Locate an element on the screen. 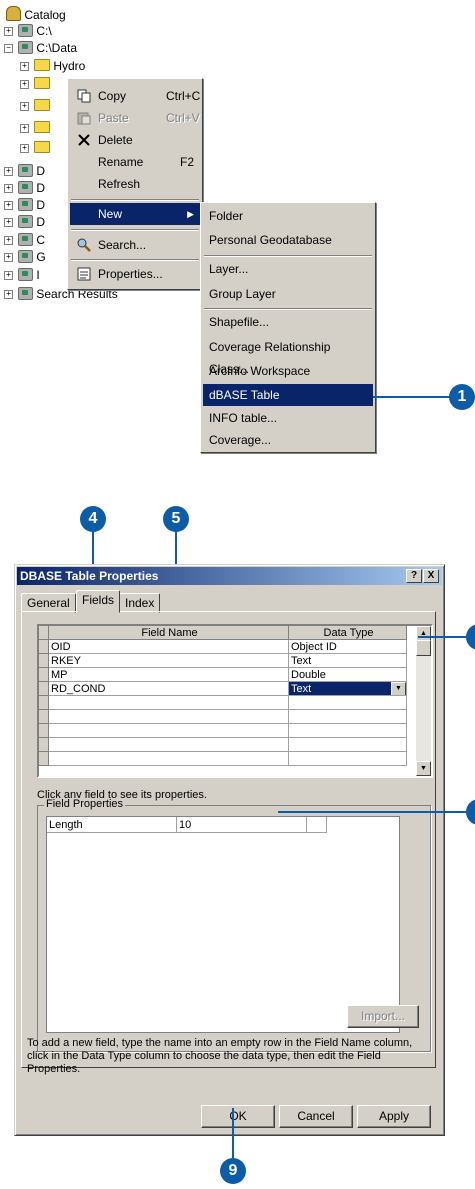 This screenshot has height=1189, width=475. ok-button: OK is located at coordinates (238, 1116).